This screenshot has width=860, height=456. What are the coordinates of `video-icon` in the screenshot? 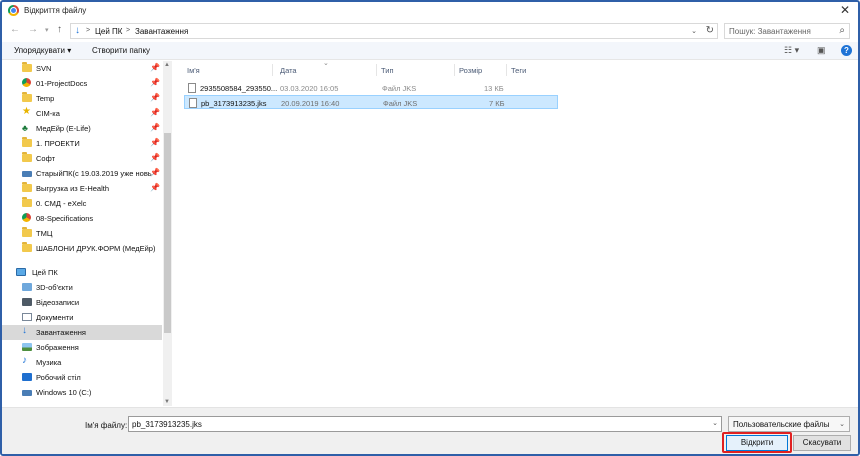 It's located at (27, 302).